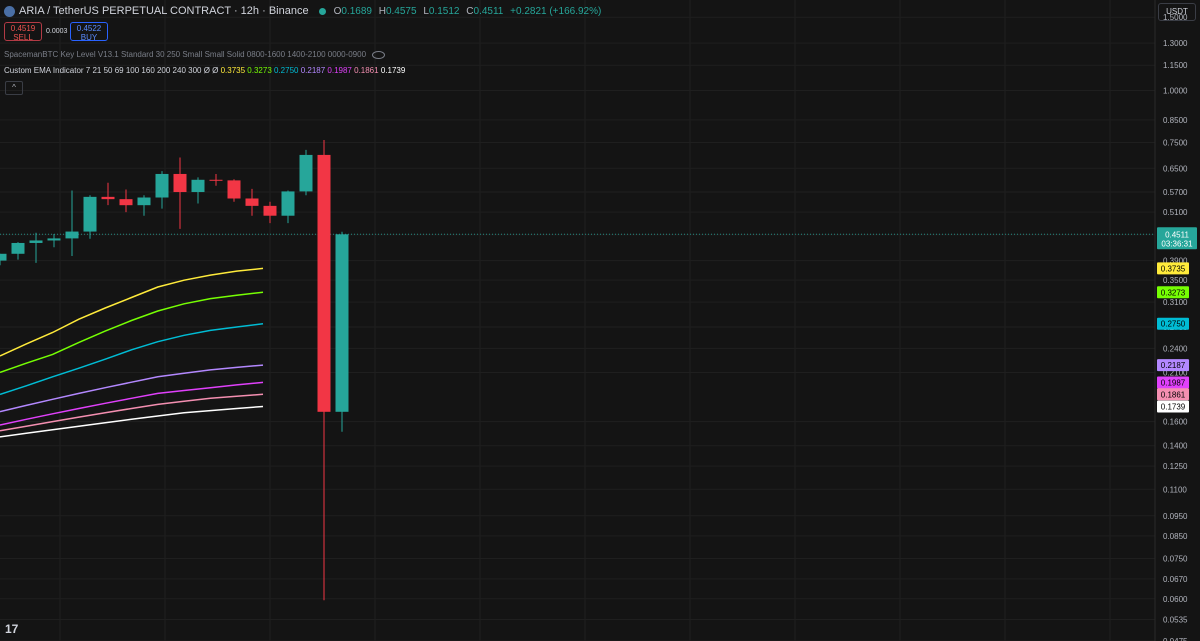 This screenshot has width=1200, height=641. What do you see at coordinates (1175, 90) in the screenshot?
I see `price-axis-tick: 1.0000` at bounding box center [1175, 90].